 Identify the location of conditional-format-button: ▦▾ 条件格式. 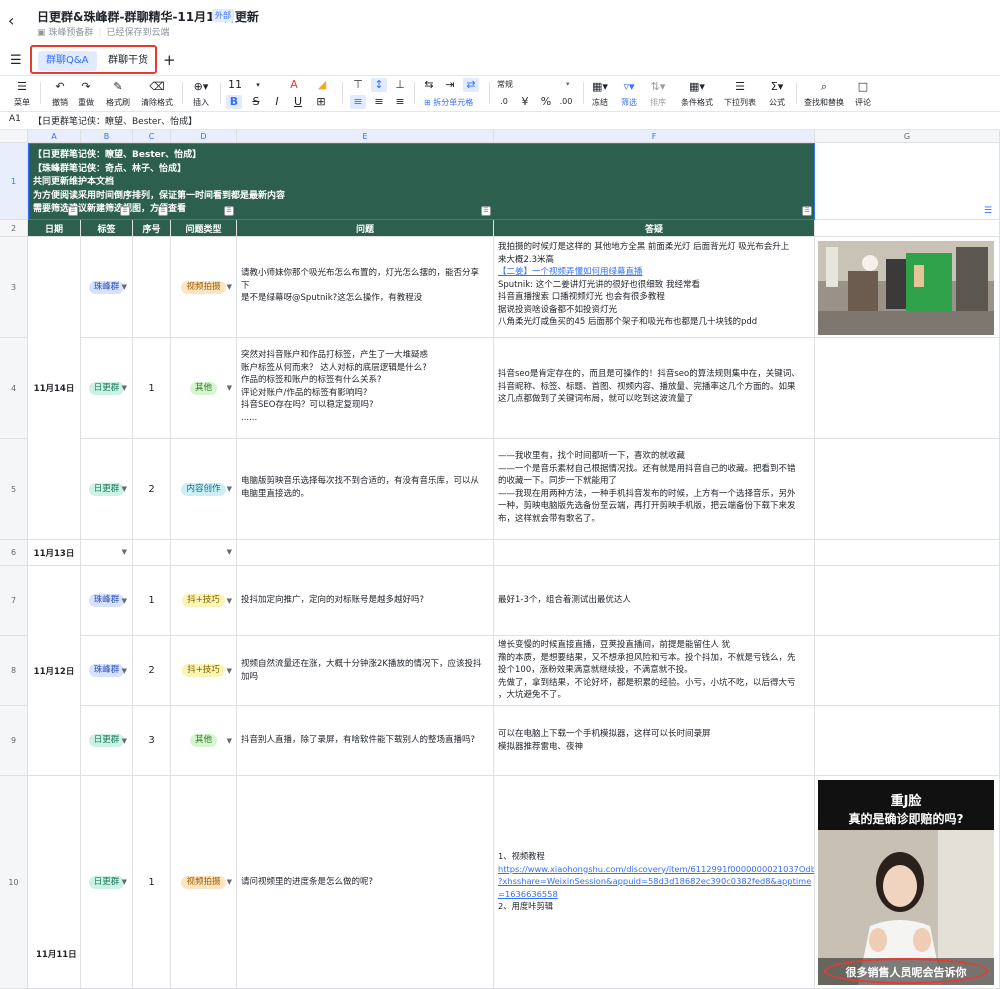
(697, 94).